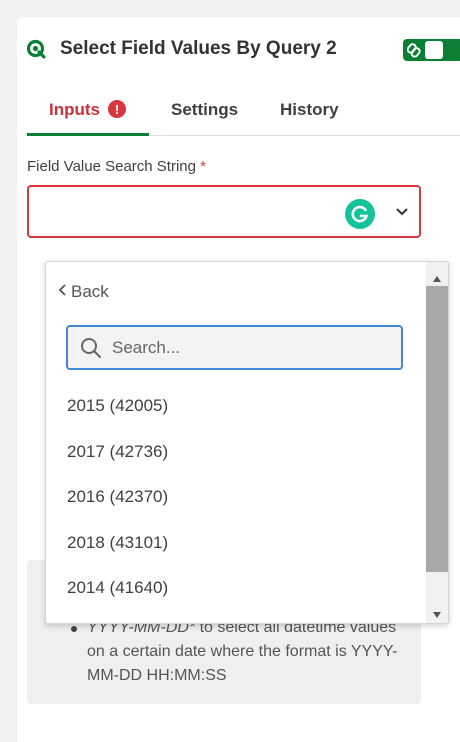 The height and width of the screenshot is (742, 460). I want to click on tab-history: History, so click(309, 118).